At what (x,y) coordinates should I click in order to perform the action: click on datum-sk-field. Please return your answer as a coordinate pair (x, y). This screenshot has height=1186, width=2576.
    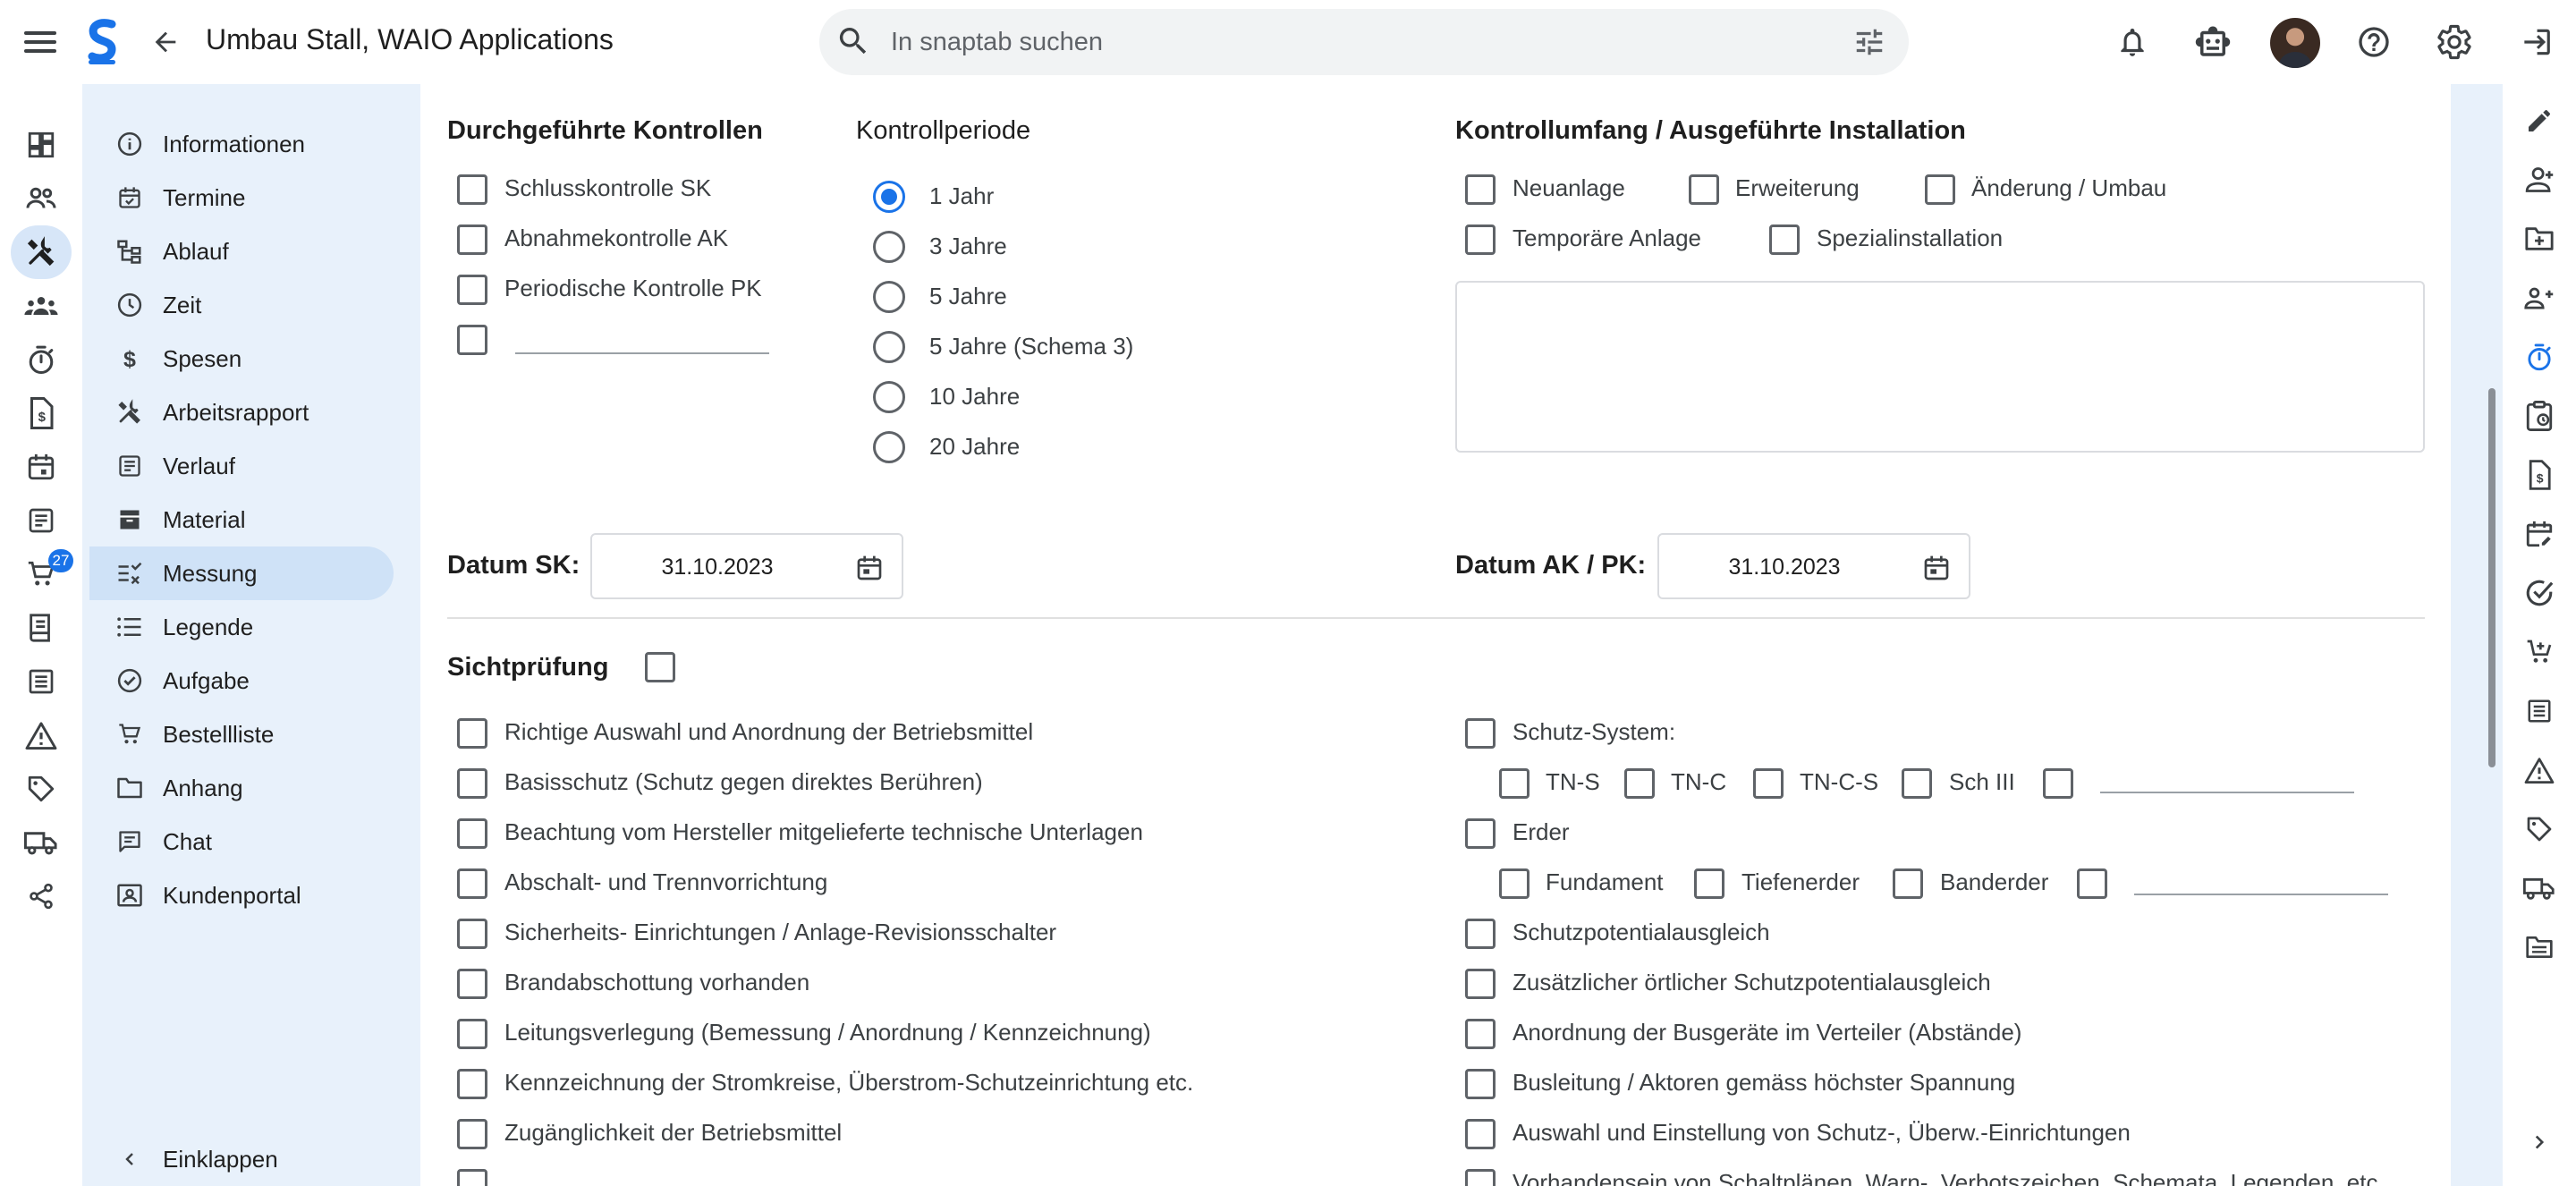
    Looking at the image, I should click on (746, 566).